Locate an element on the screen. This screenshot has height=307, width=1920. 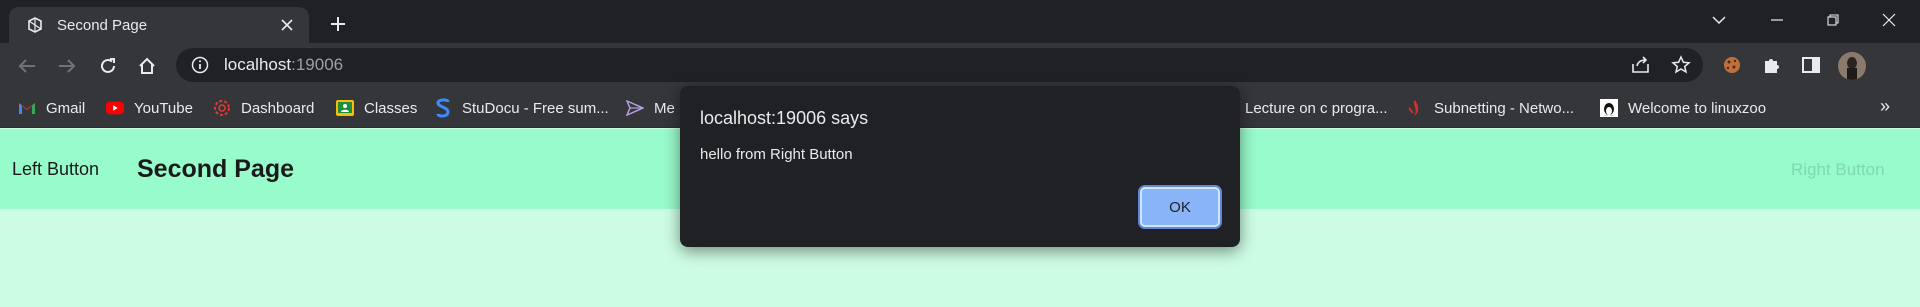
profile-avatar is located at coordinates (1852, 66).